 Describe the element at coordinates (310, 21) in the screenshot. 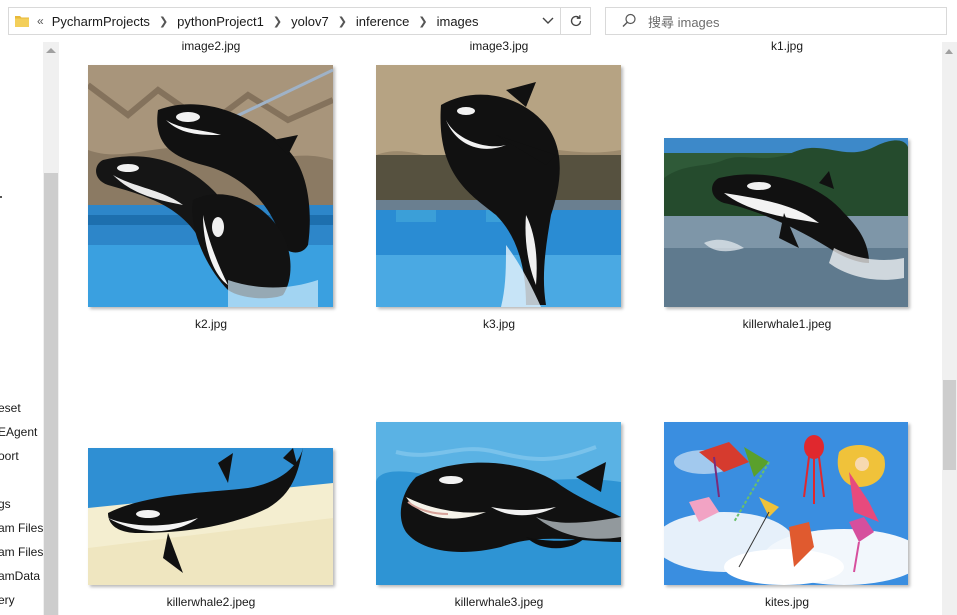

I see `breadcrumb-yolov7: yolov7` at that location.